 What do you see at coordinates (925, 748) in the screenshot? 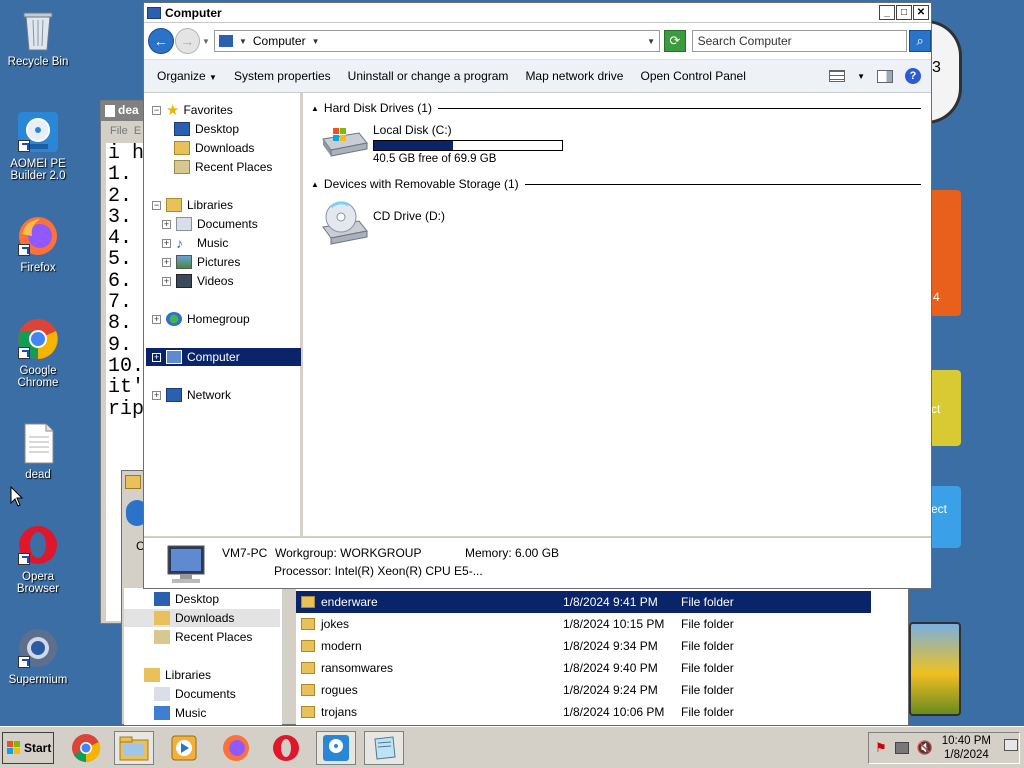
I see `volume-muted-icon: 🔇` at bounding box center [925, 748].